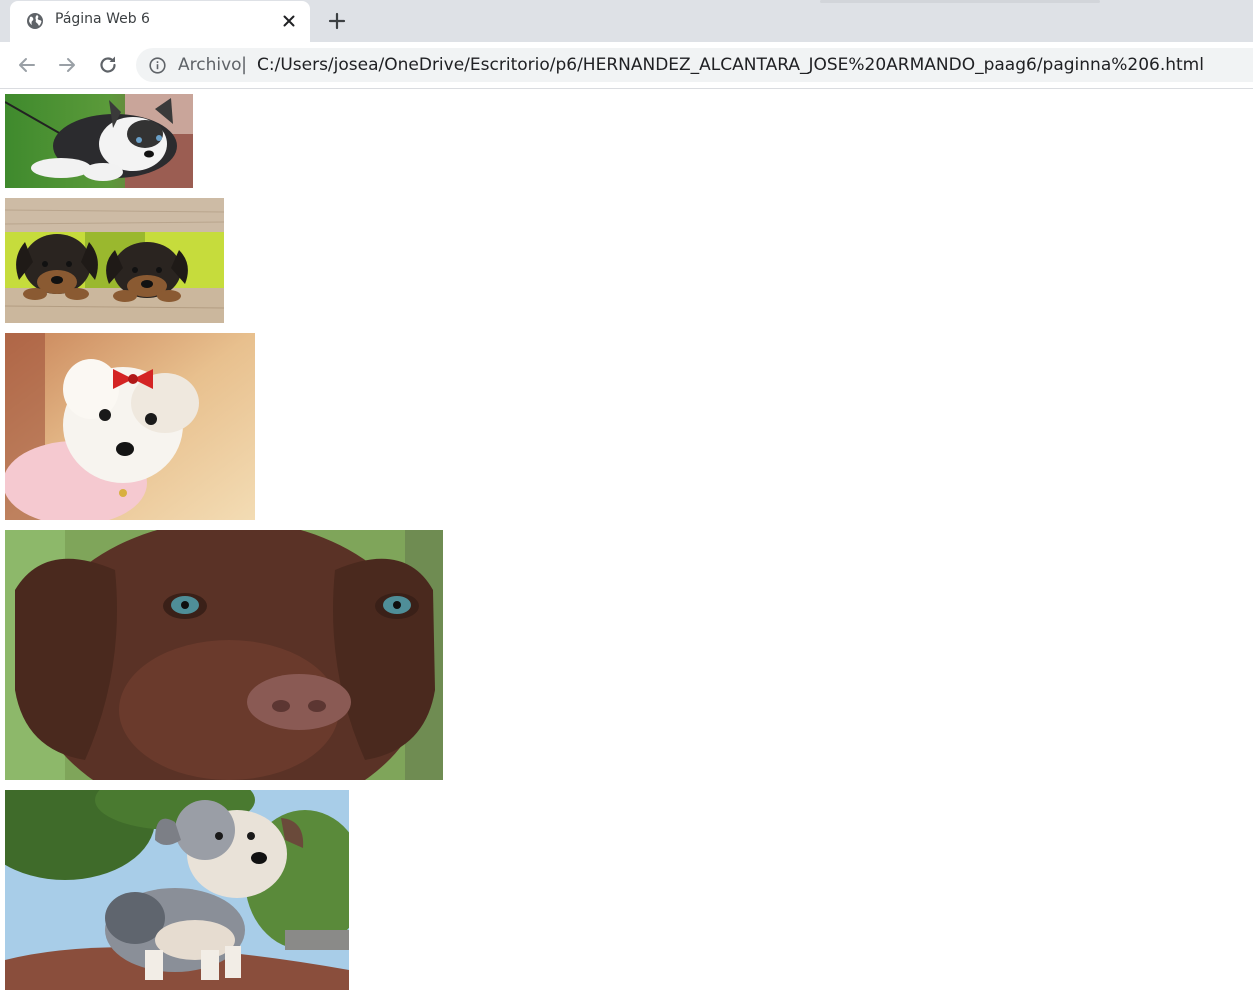 The width and height of the screenshot is (1253, 1007). What do you see at coordinates (626, 21) in the screenshot?
I see `tab-strip: Página Web 6` at bounding box center [626, 21].